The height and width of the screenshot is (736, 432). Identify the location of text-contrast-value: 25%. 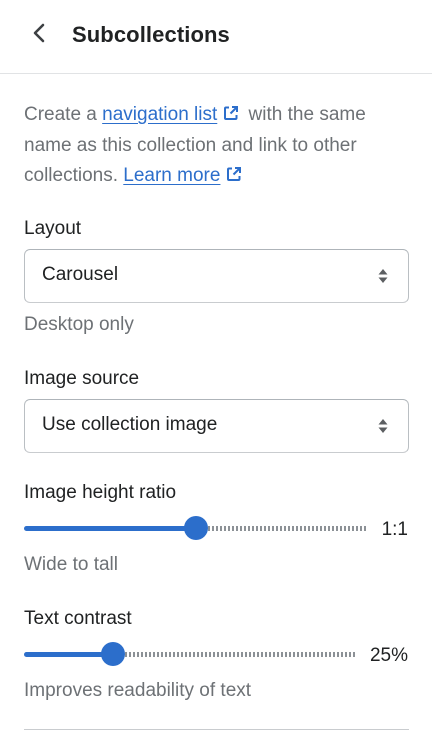
(388, 655).